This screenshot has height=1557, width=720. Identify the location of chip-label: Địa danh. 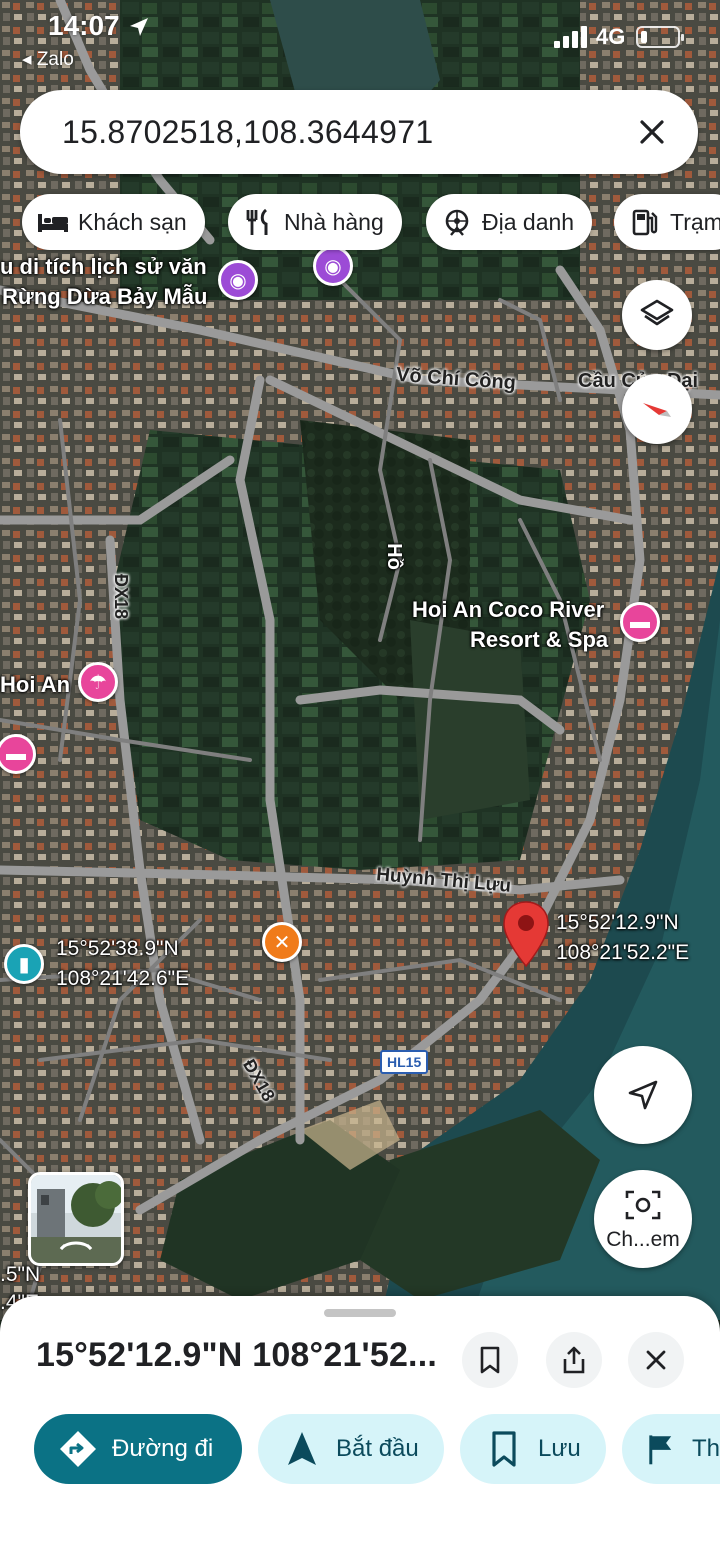
(528, 221).